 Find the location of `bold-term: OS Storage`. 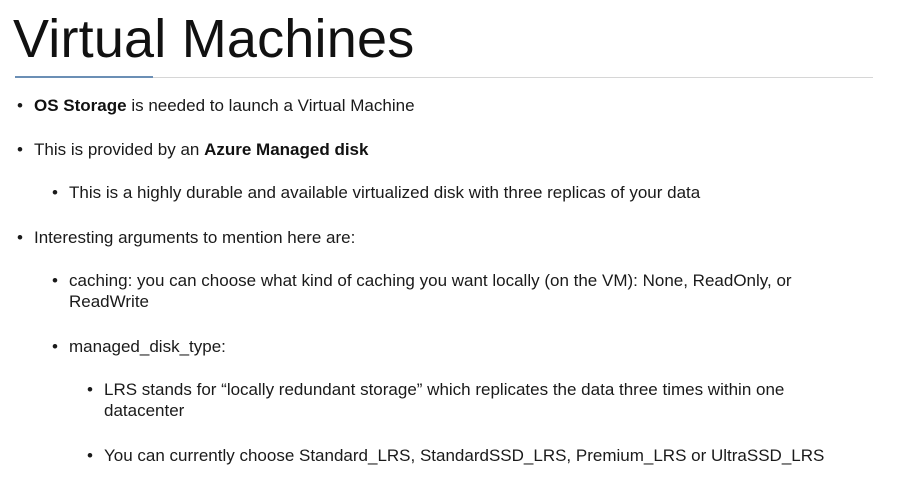

bold-term: OS Storage is located at coordinates (80, 105).